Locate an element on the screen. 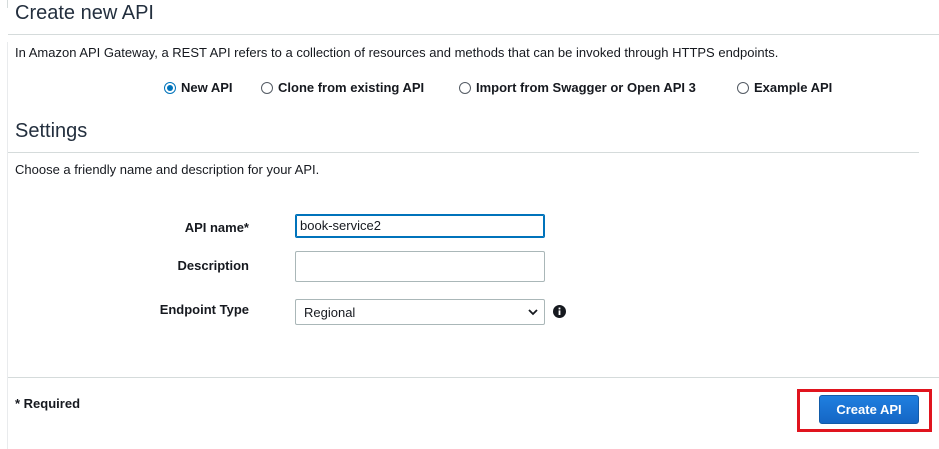 Image resolution: width=939 pixels, height=449 pixels. description-input is located at coordinates (420, 266).